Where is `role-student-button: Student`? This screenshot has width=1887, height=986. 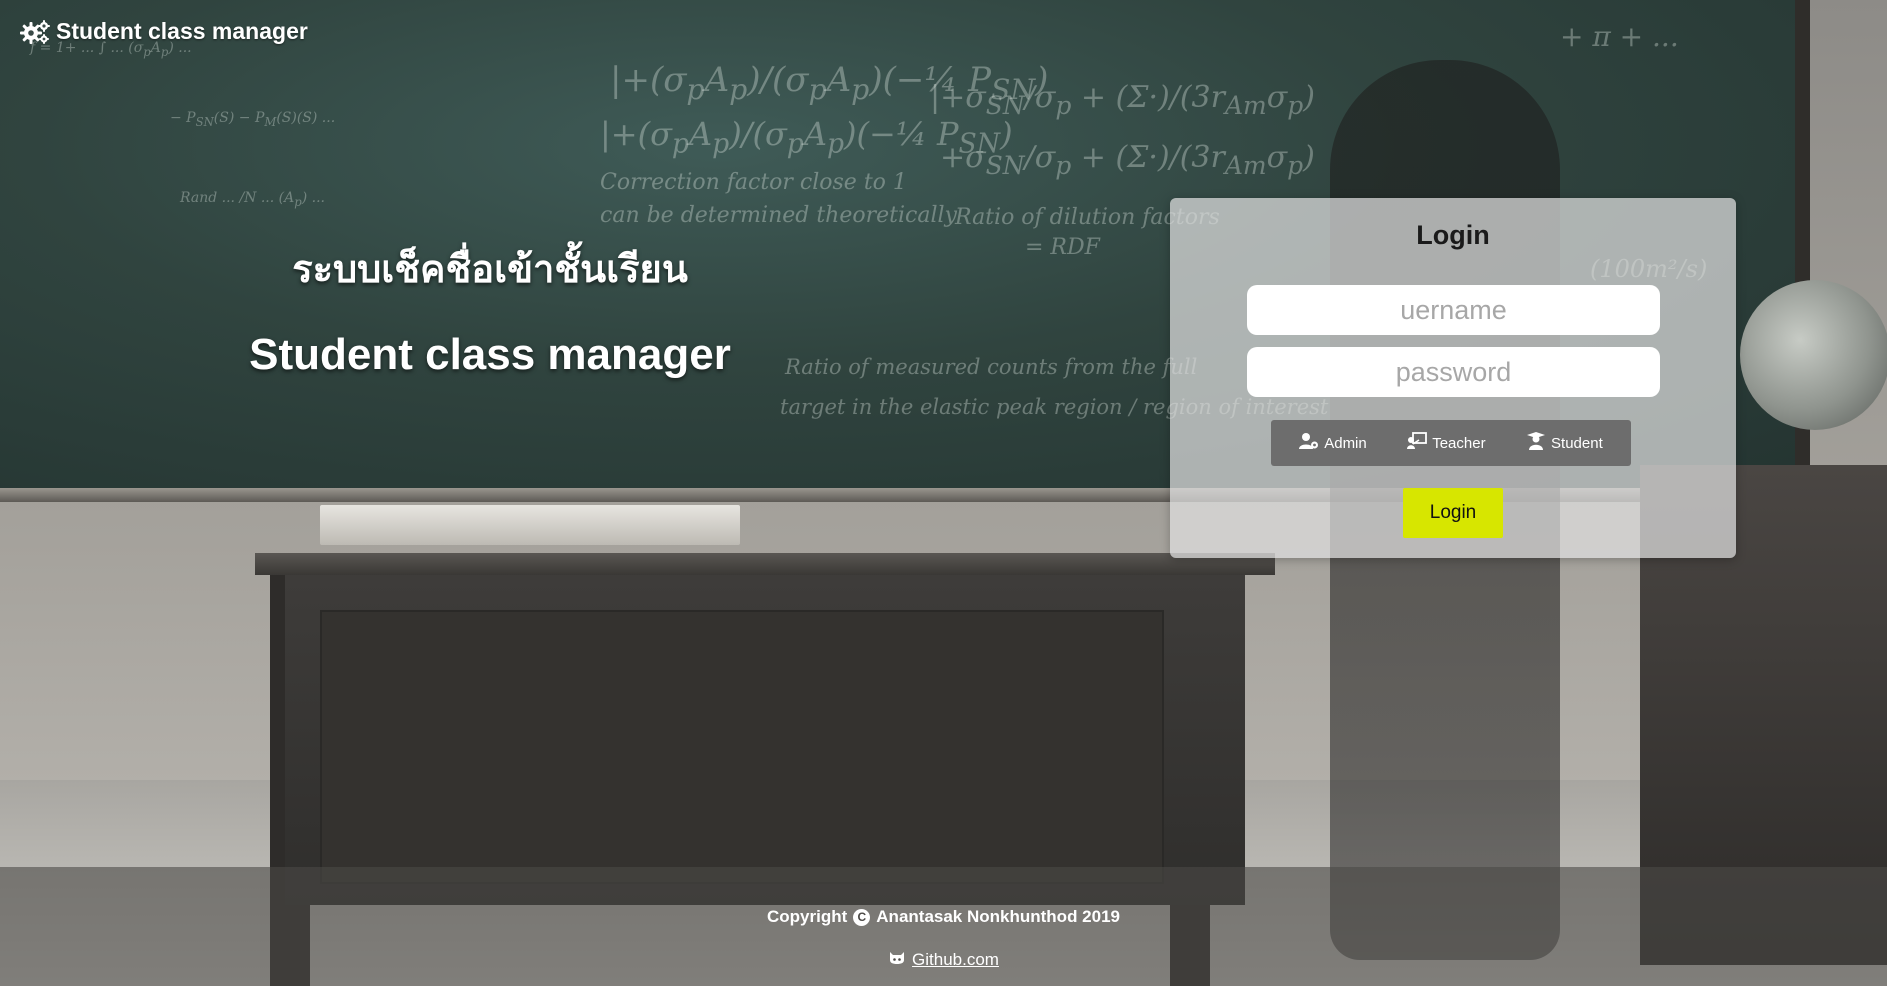 role-student-button: Student is located at coordinates (1564, 443).